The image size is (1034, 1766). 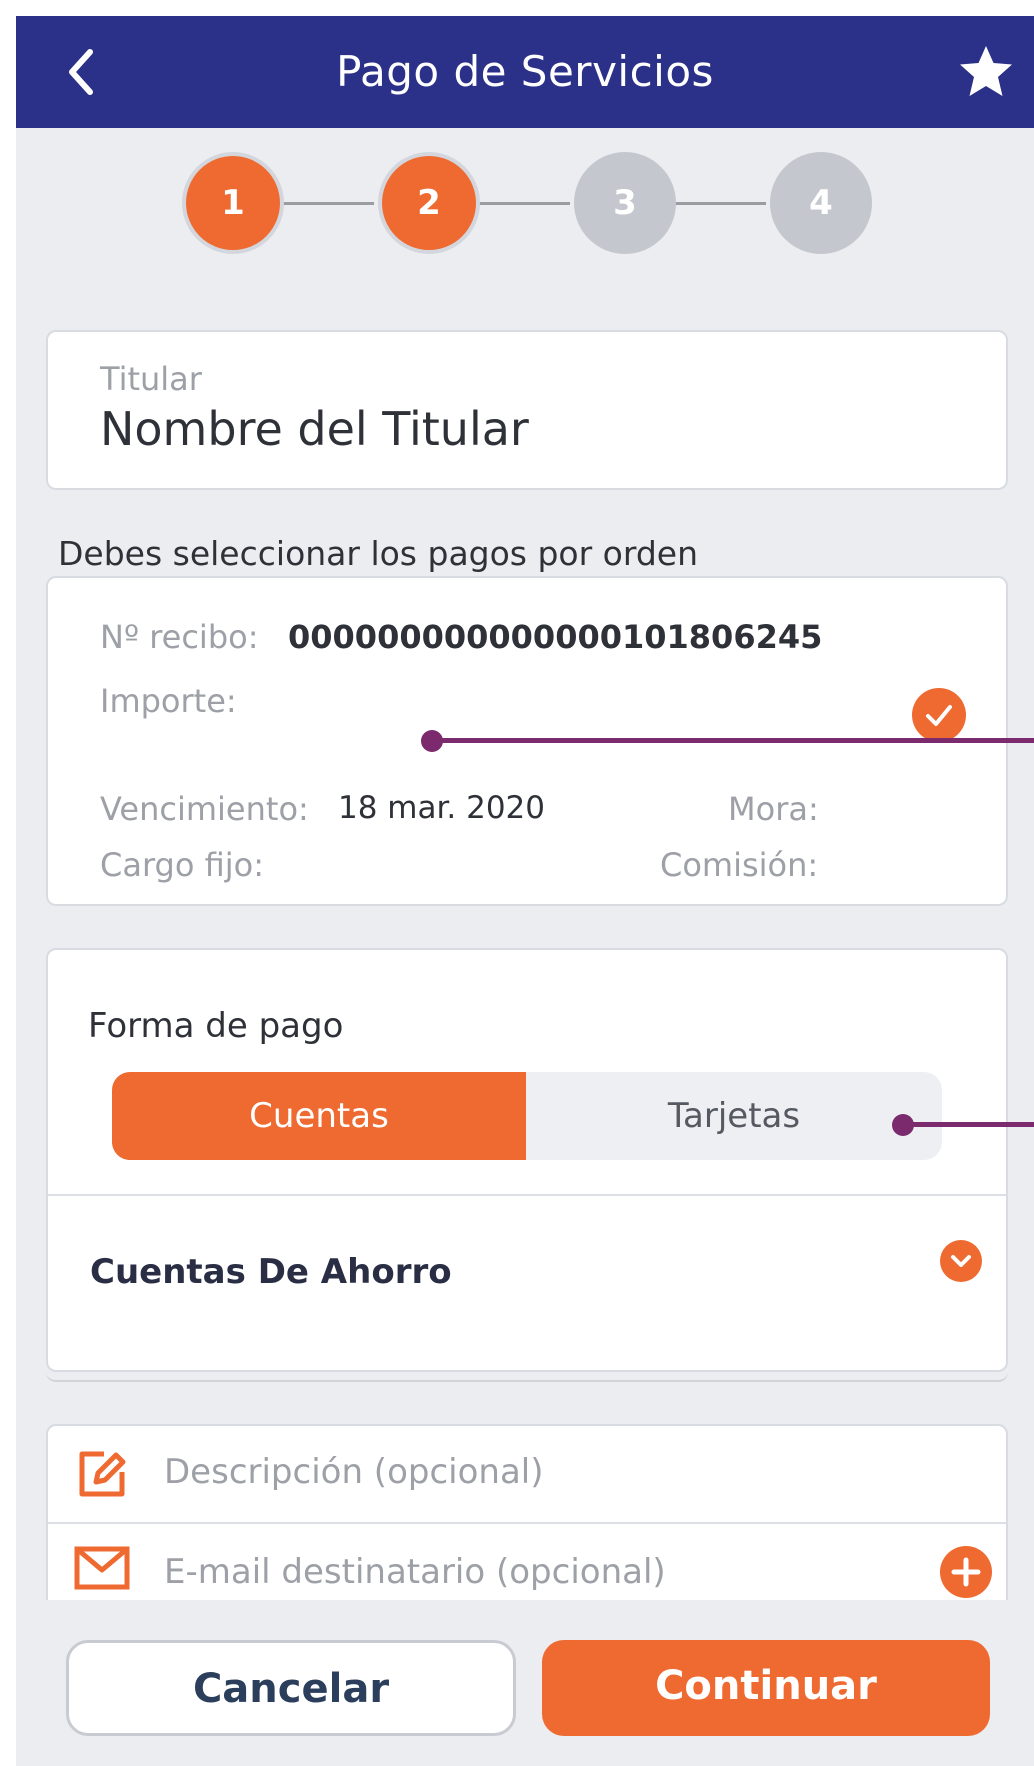 What do you see at coordinates (168, 701) in the screenshot?
I see `amount-label: Importe:` at bounding box center [168, 701].